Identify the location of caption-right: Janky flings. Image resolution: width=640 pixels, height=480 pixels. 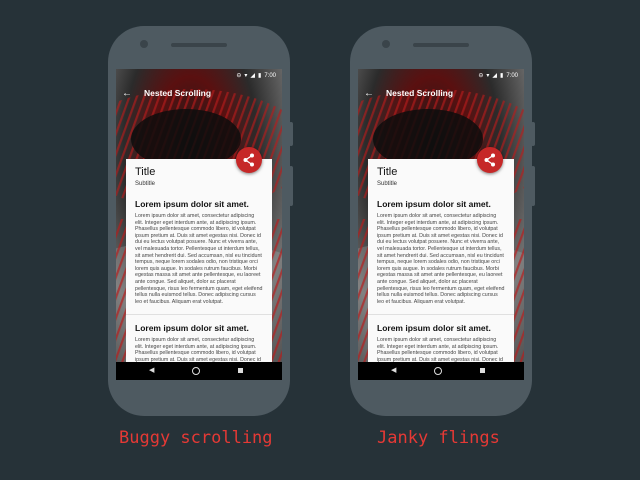
(438, 438).